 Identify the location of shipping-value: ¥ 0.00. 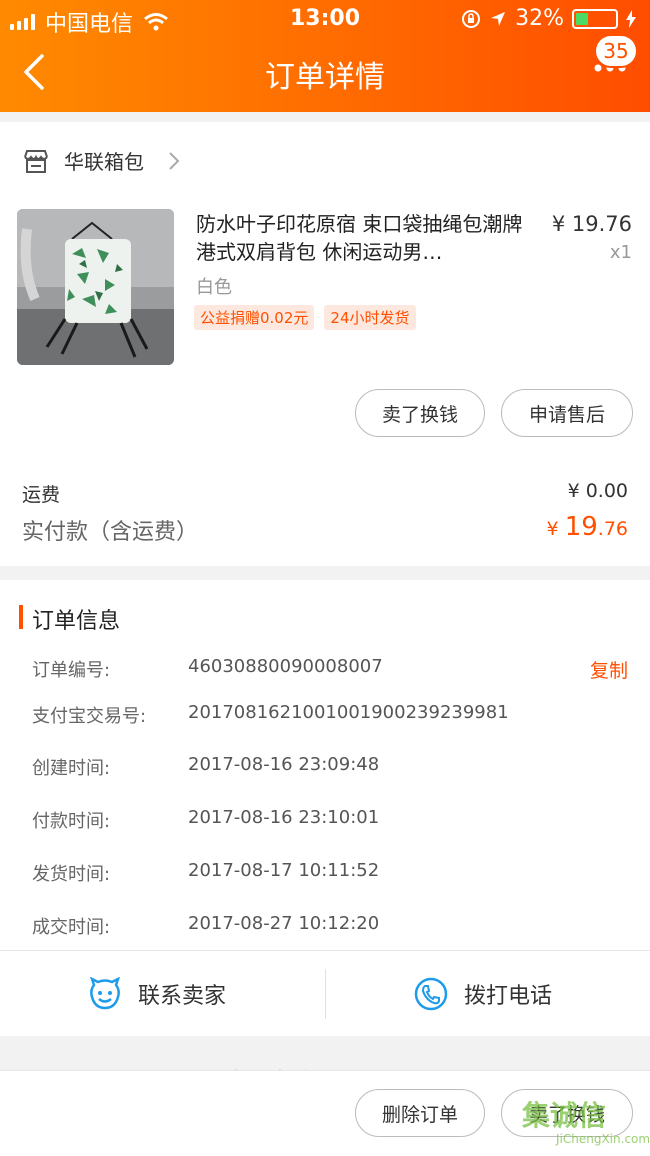
(597, 491).